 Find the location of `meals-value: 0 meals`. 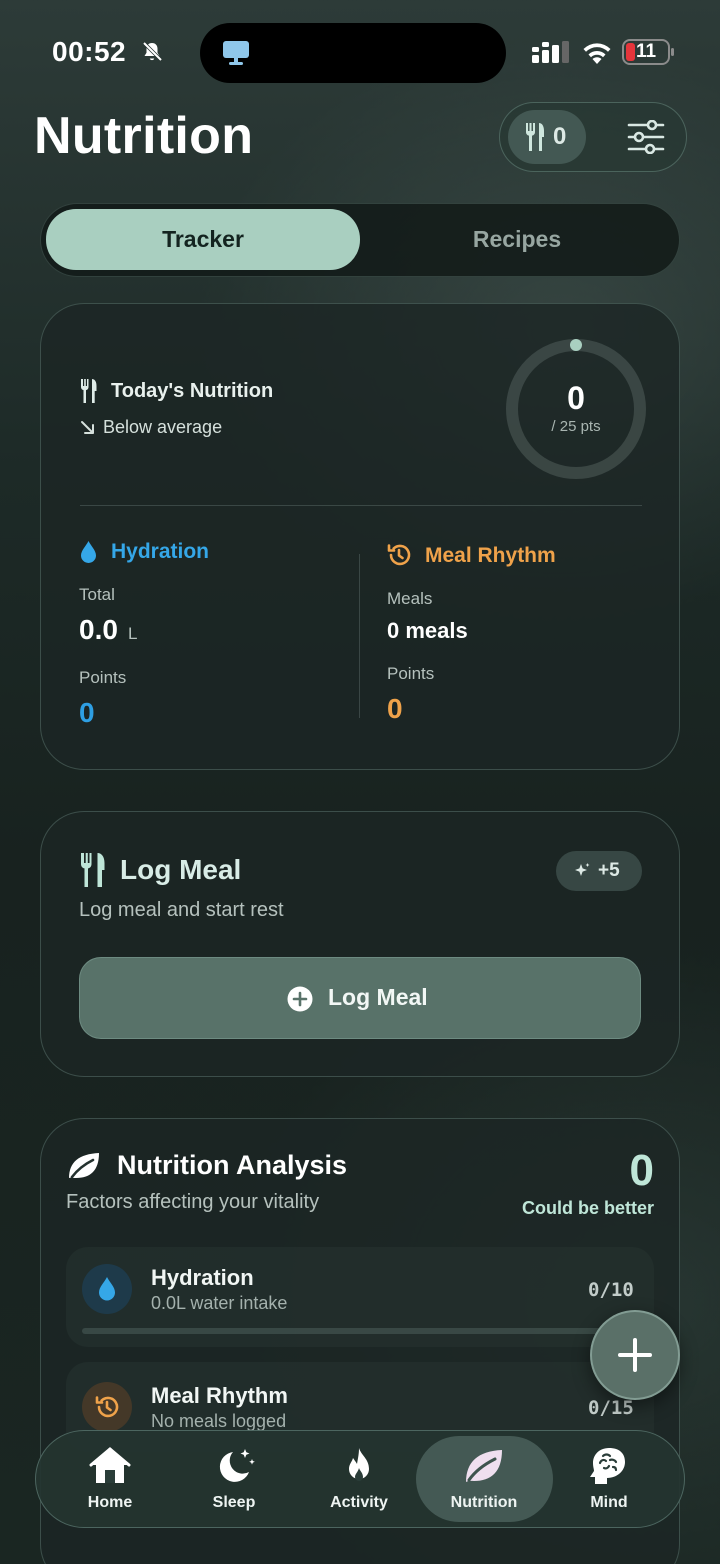

meals-value: 0 meals is located at coordinates (427, 630).